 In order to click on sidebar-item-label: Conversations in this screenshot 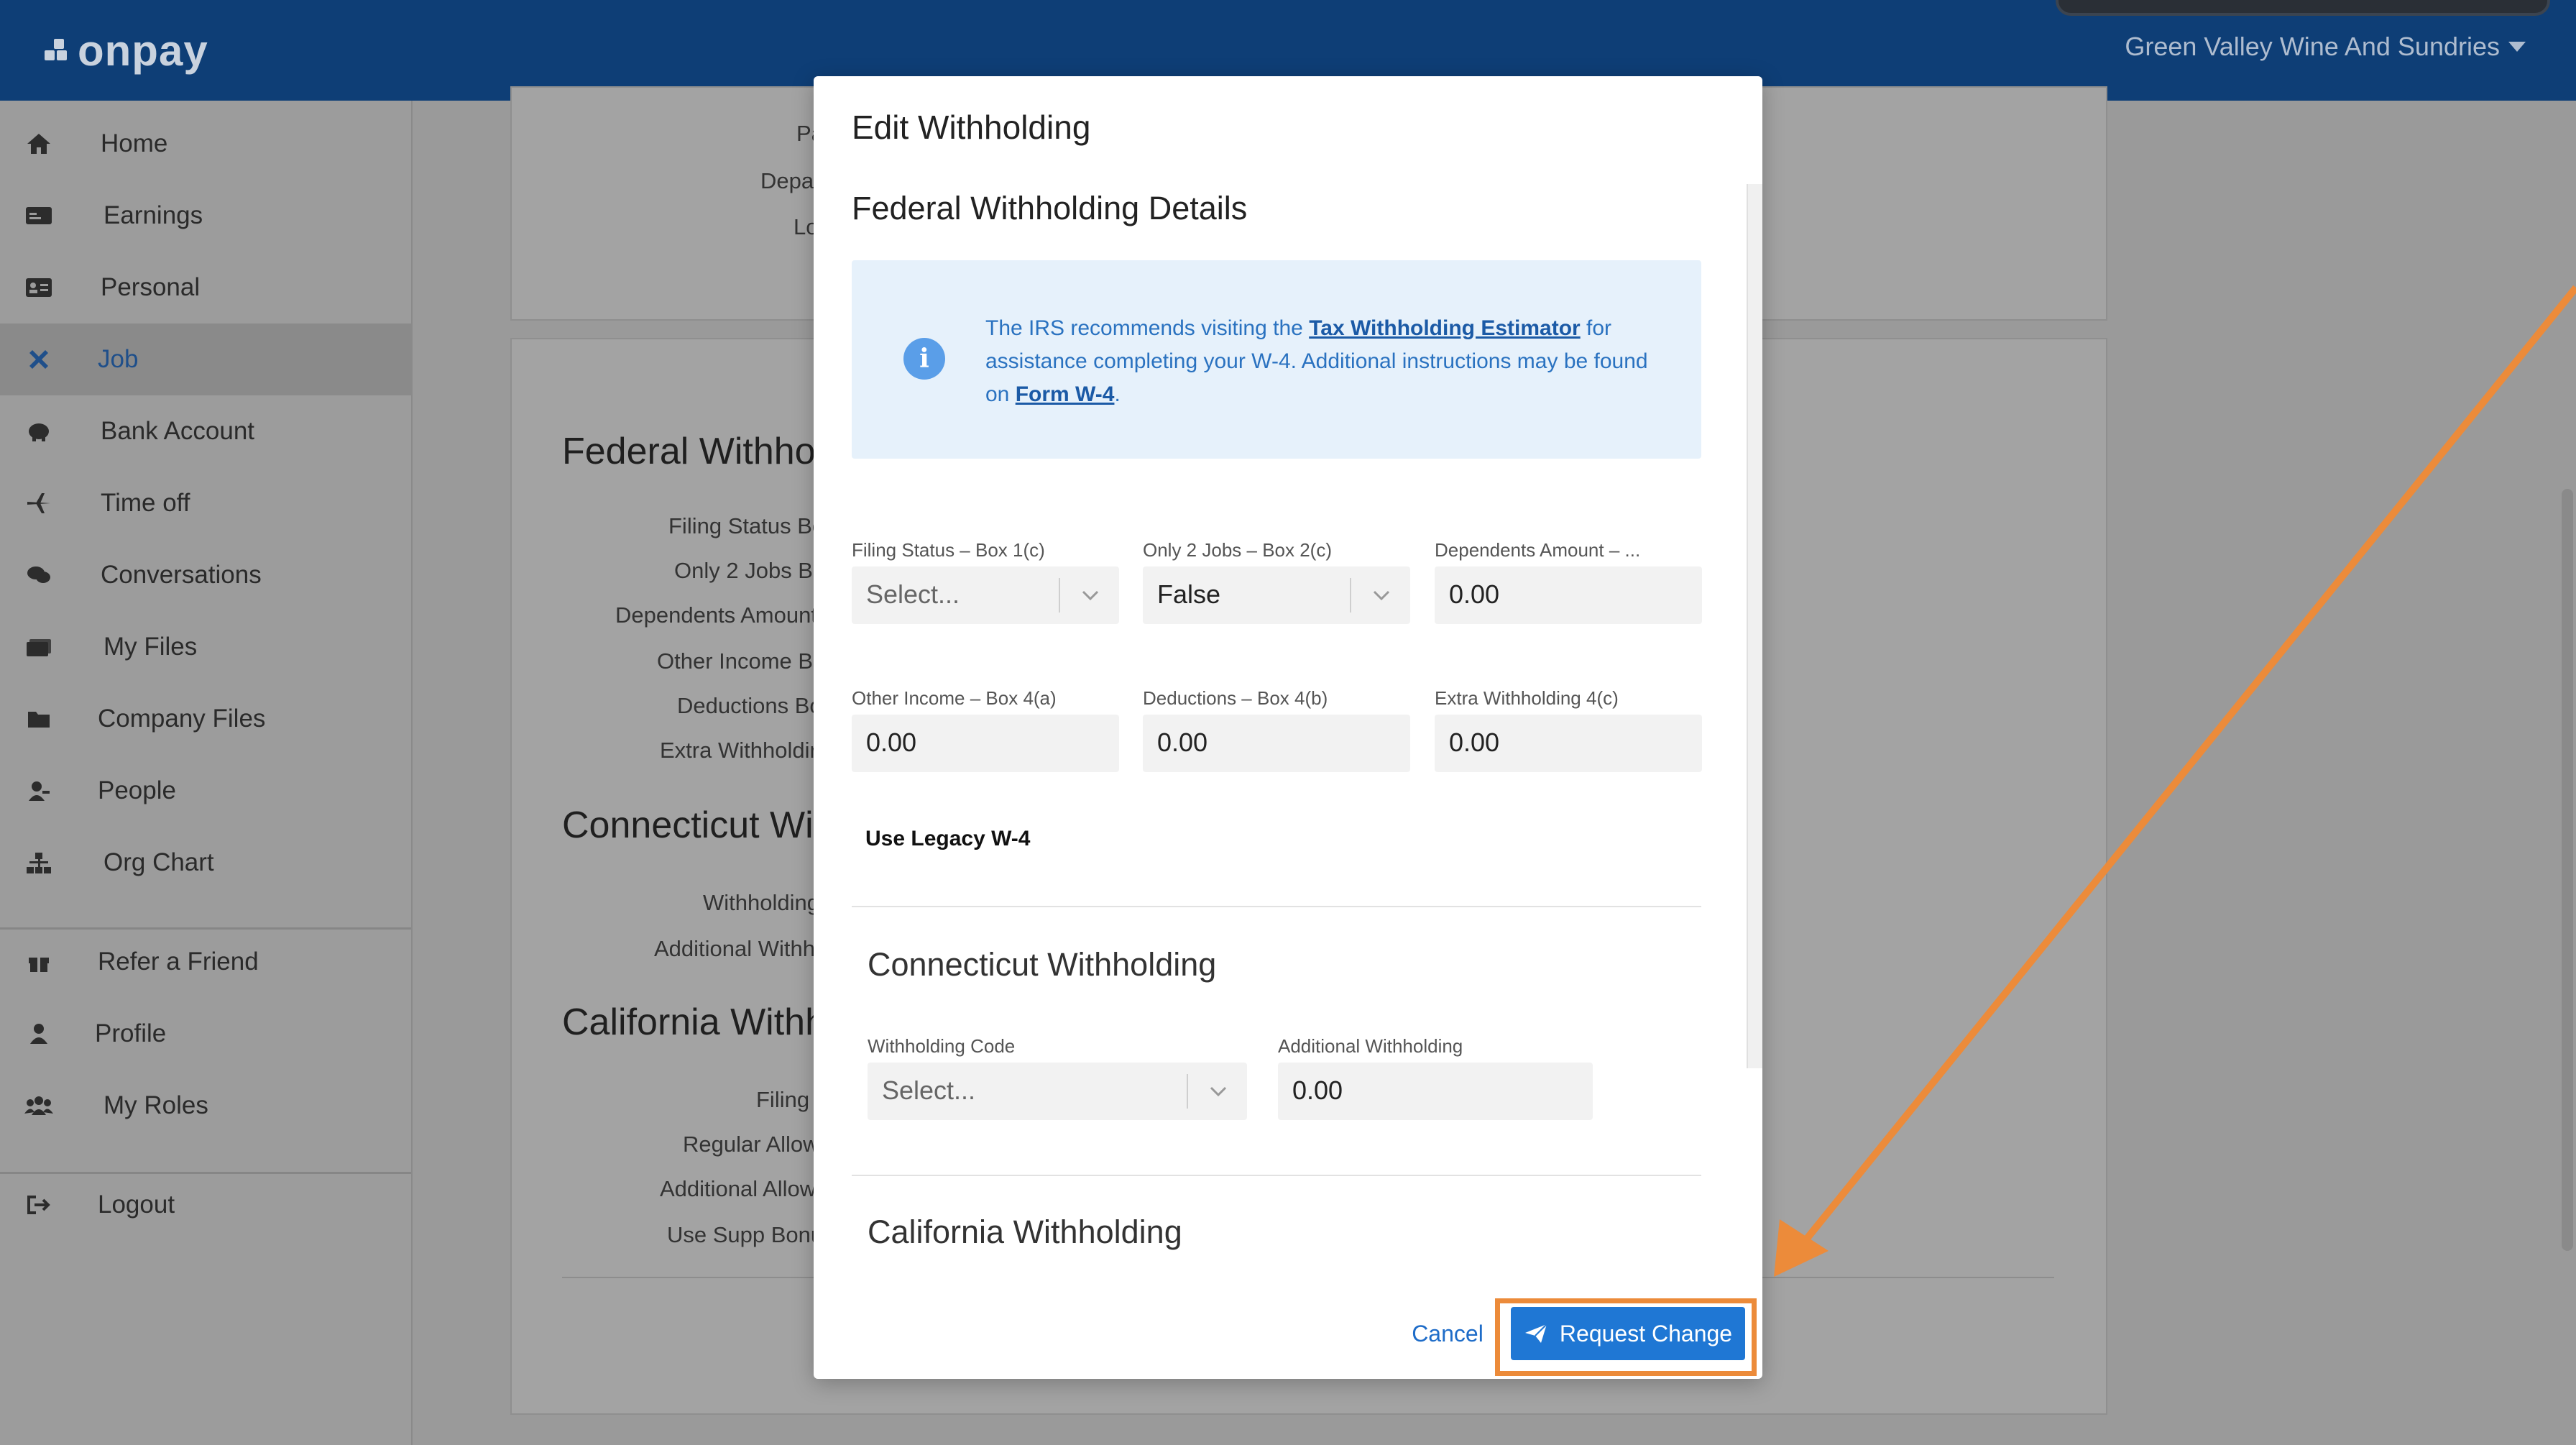, I will do `click(181, 575)`.